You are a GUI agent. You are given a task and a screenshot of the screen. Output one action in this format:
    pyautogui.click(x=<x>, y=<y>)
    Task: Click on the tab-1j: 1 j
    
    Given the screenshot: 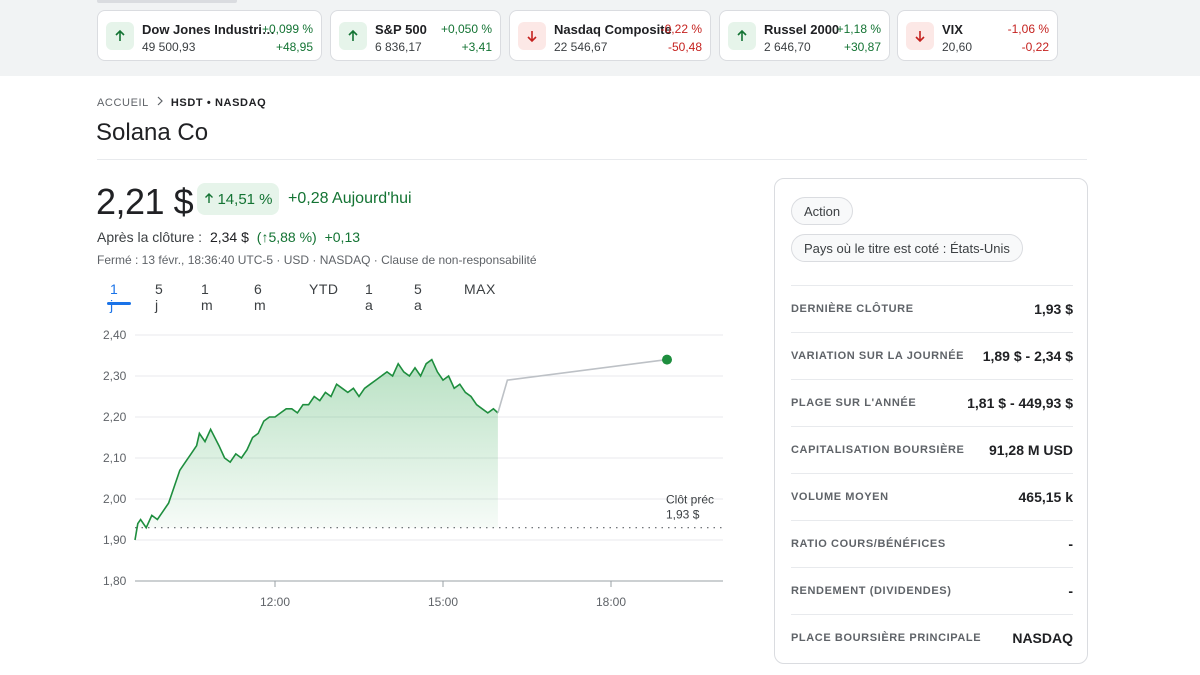 What is the action you would take?
    pyautogui.click(x=114, y=297)
    